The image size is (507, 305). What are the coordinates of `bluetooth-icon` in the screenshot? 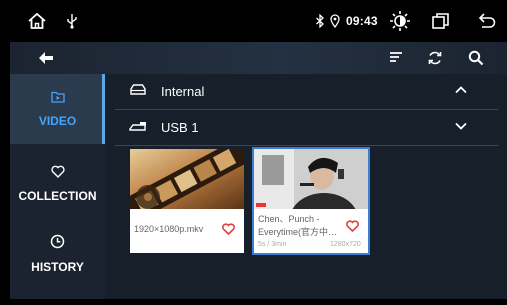 It's located at (320, 21).